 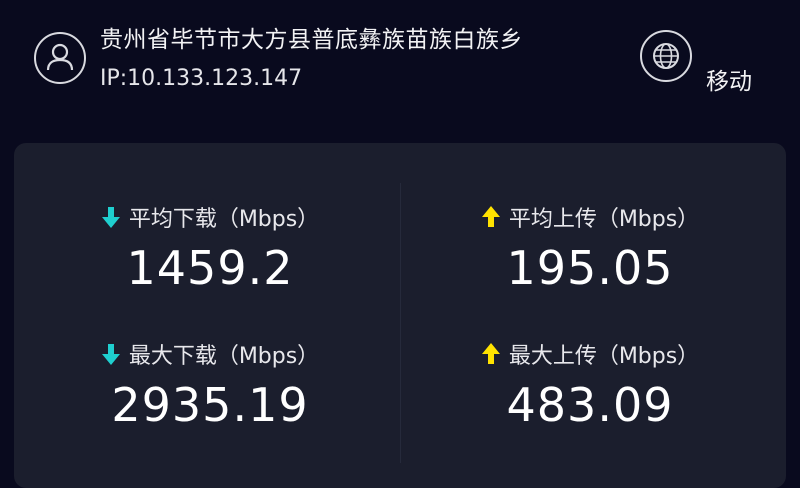 I want to click on avg-upload-label-row: 平均上传（Mbps）, so click(x=590, y=218).